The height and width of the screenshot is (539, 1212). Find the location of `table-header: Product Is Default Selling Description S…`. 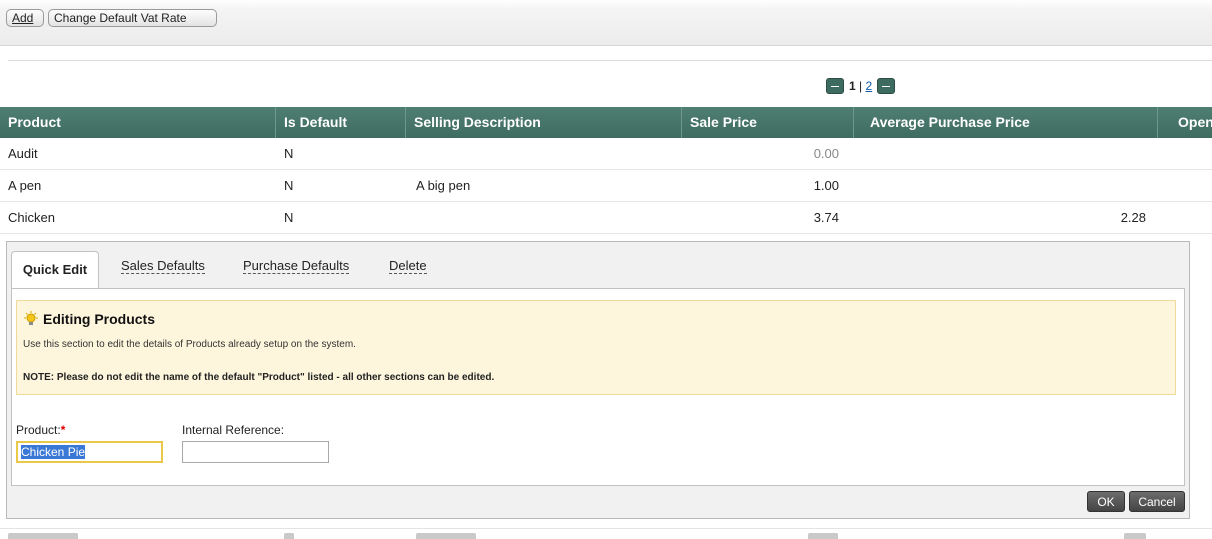

table-header: Product Is Default Selling Description S… is located at coordinates (606, 122).